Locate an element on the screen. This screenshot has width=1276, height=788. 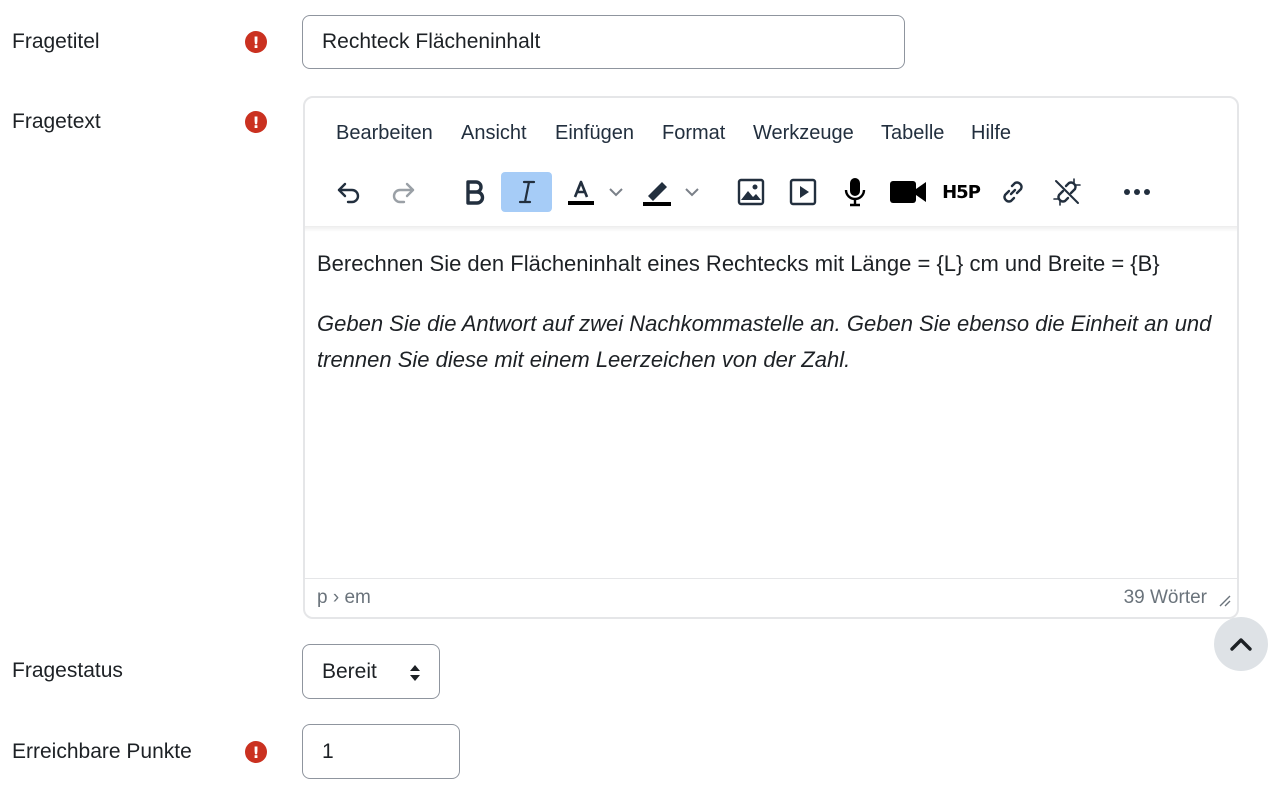
h5p-icon: H5P is located at coordinates (961, 192).